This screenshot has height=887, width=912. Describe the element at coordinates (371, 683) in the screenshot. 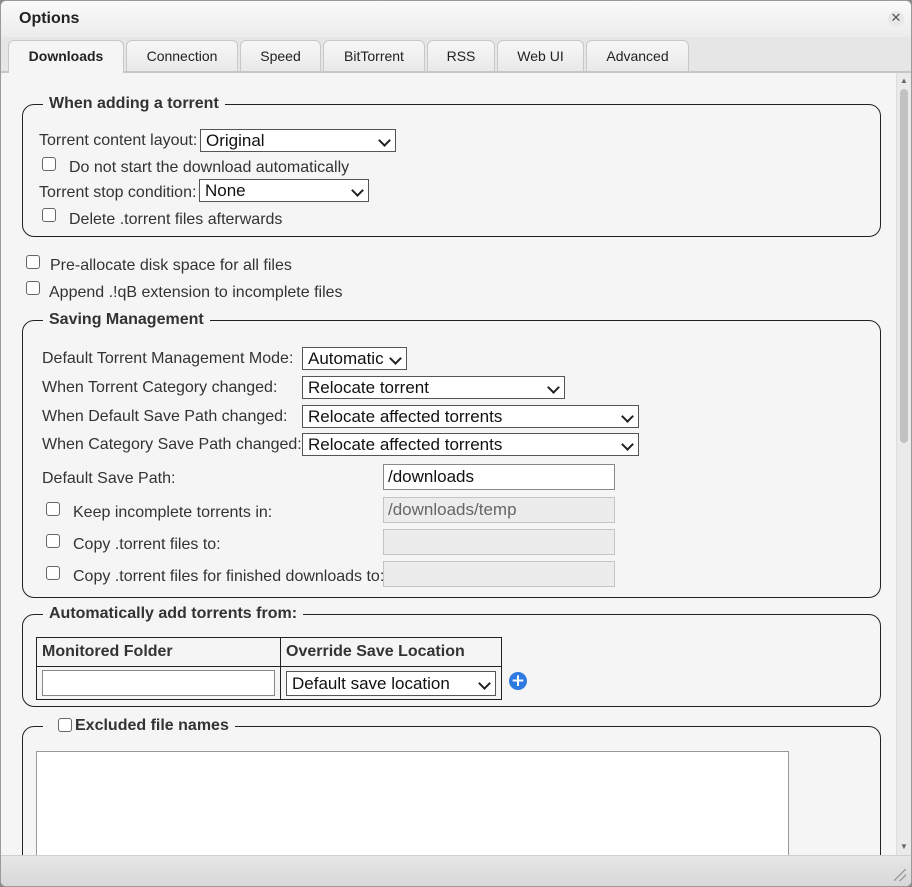

I see `save-location-value: Default save location` at that location.